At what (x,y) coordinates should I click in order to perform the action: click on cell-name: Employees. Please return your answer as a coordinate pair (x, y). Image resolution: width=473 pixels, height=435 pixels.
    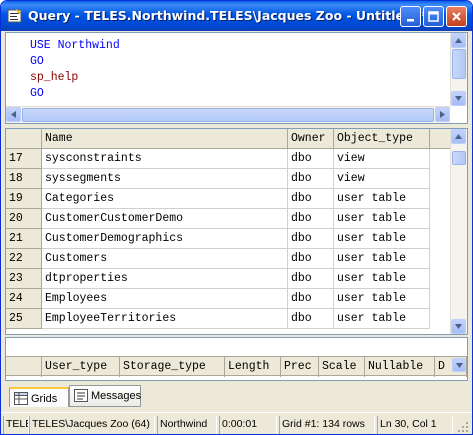
    Looking at the image, I should click on (165, 299).